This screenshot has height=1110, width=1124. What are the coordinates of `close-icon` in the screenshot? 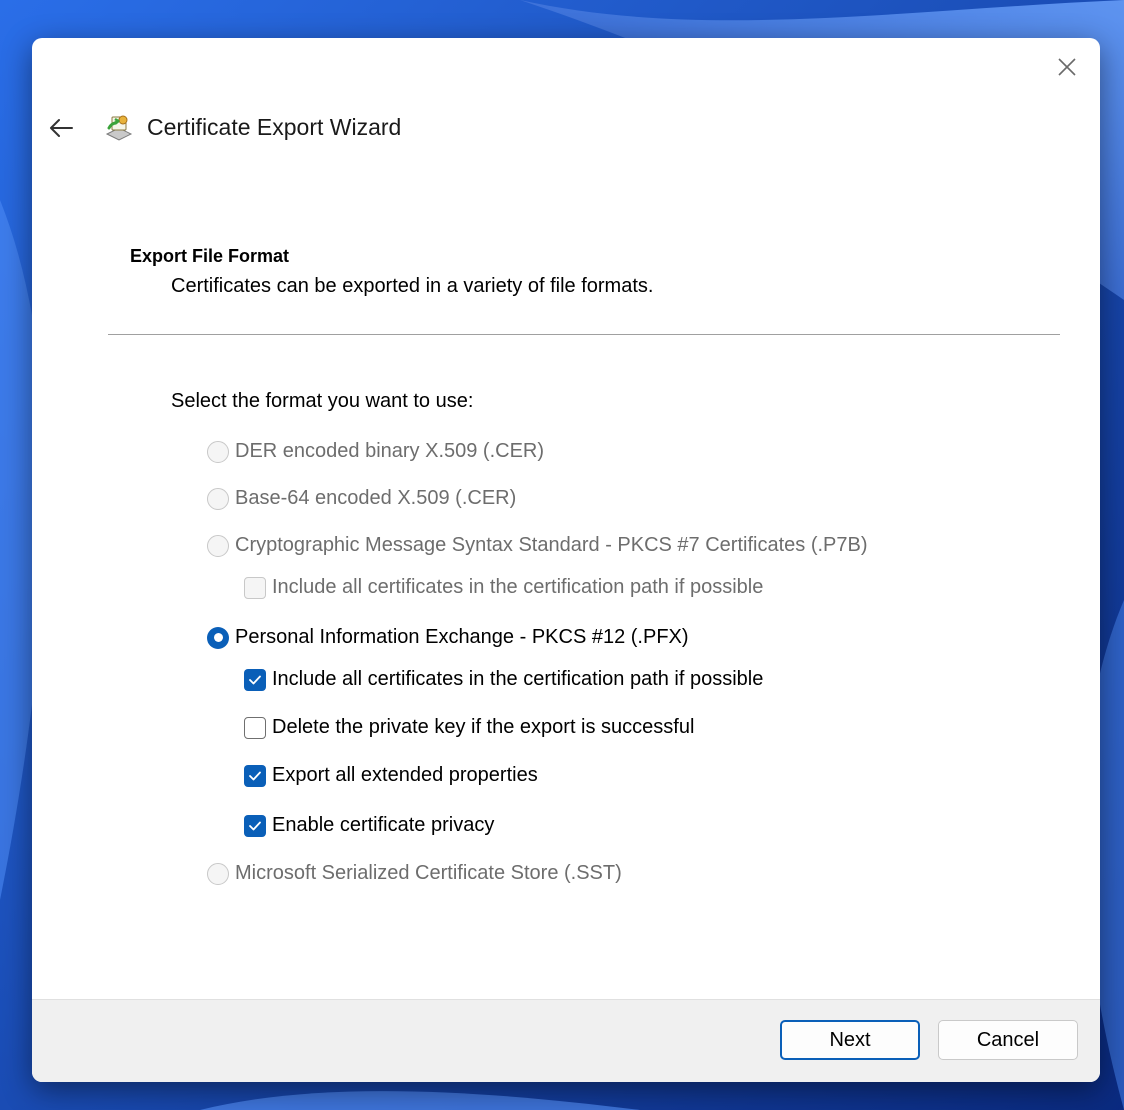 It's located at (1067, 67).